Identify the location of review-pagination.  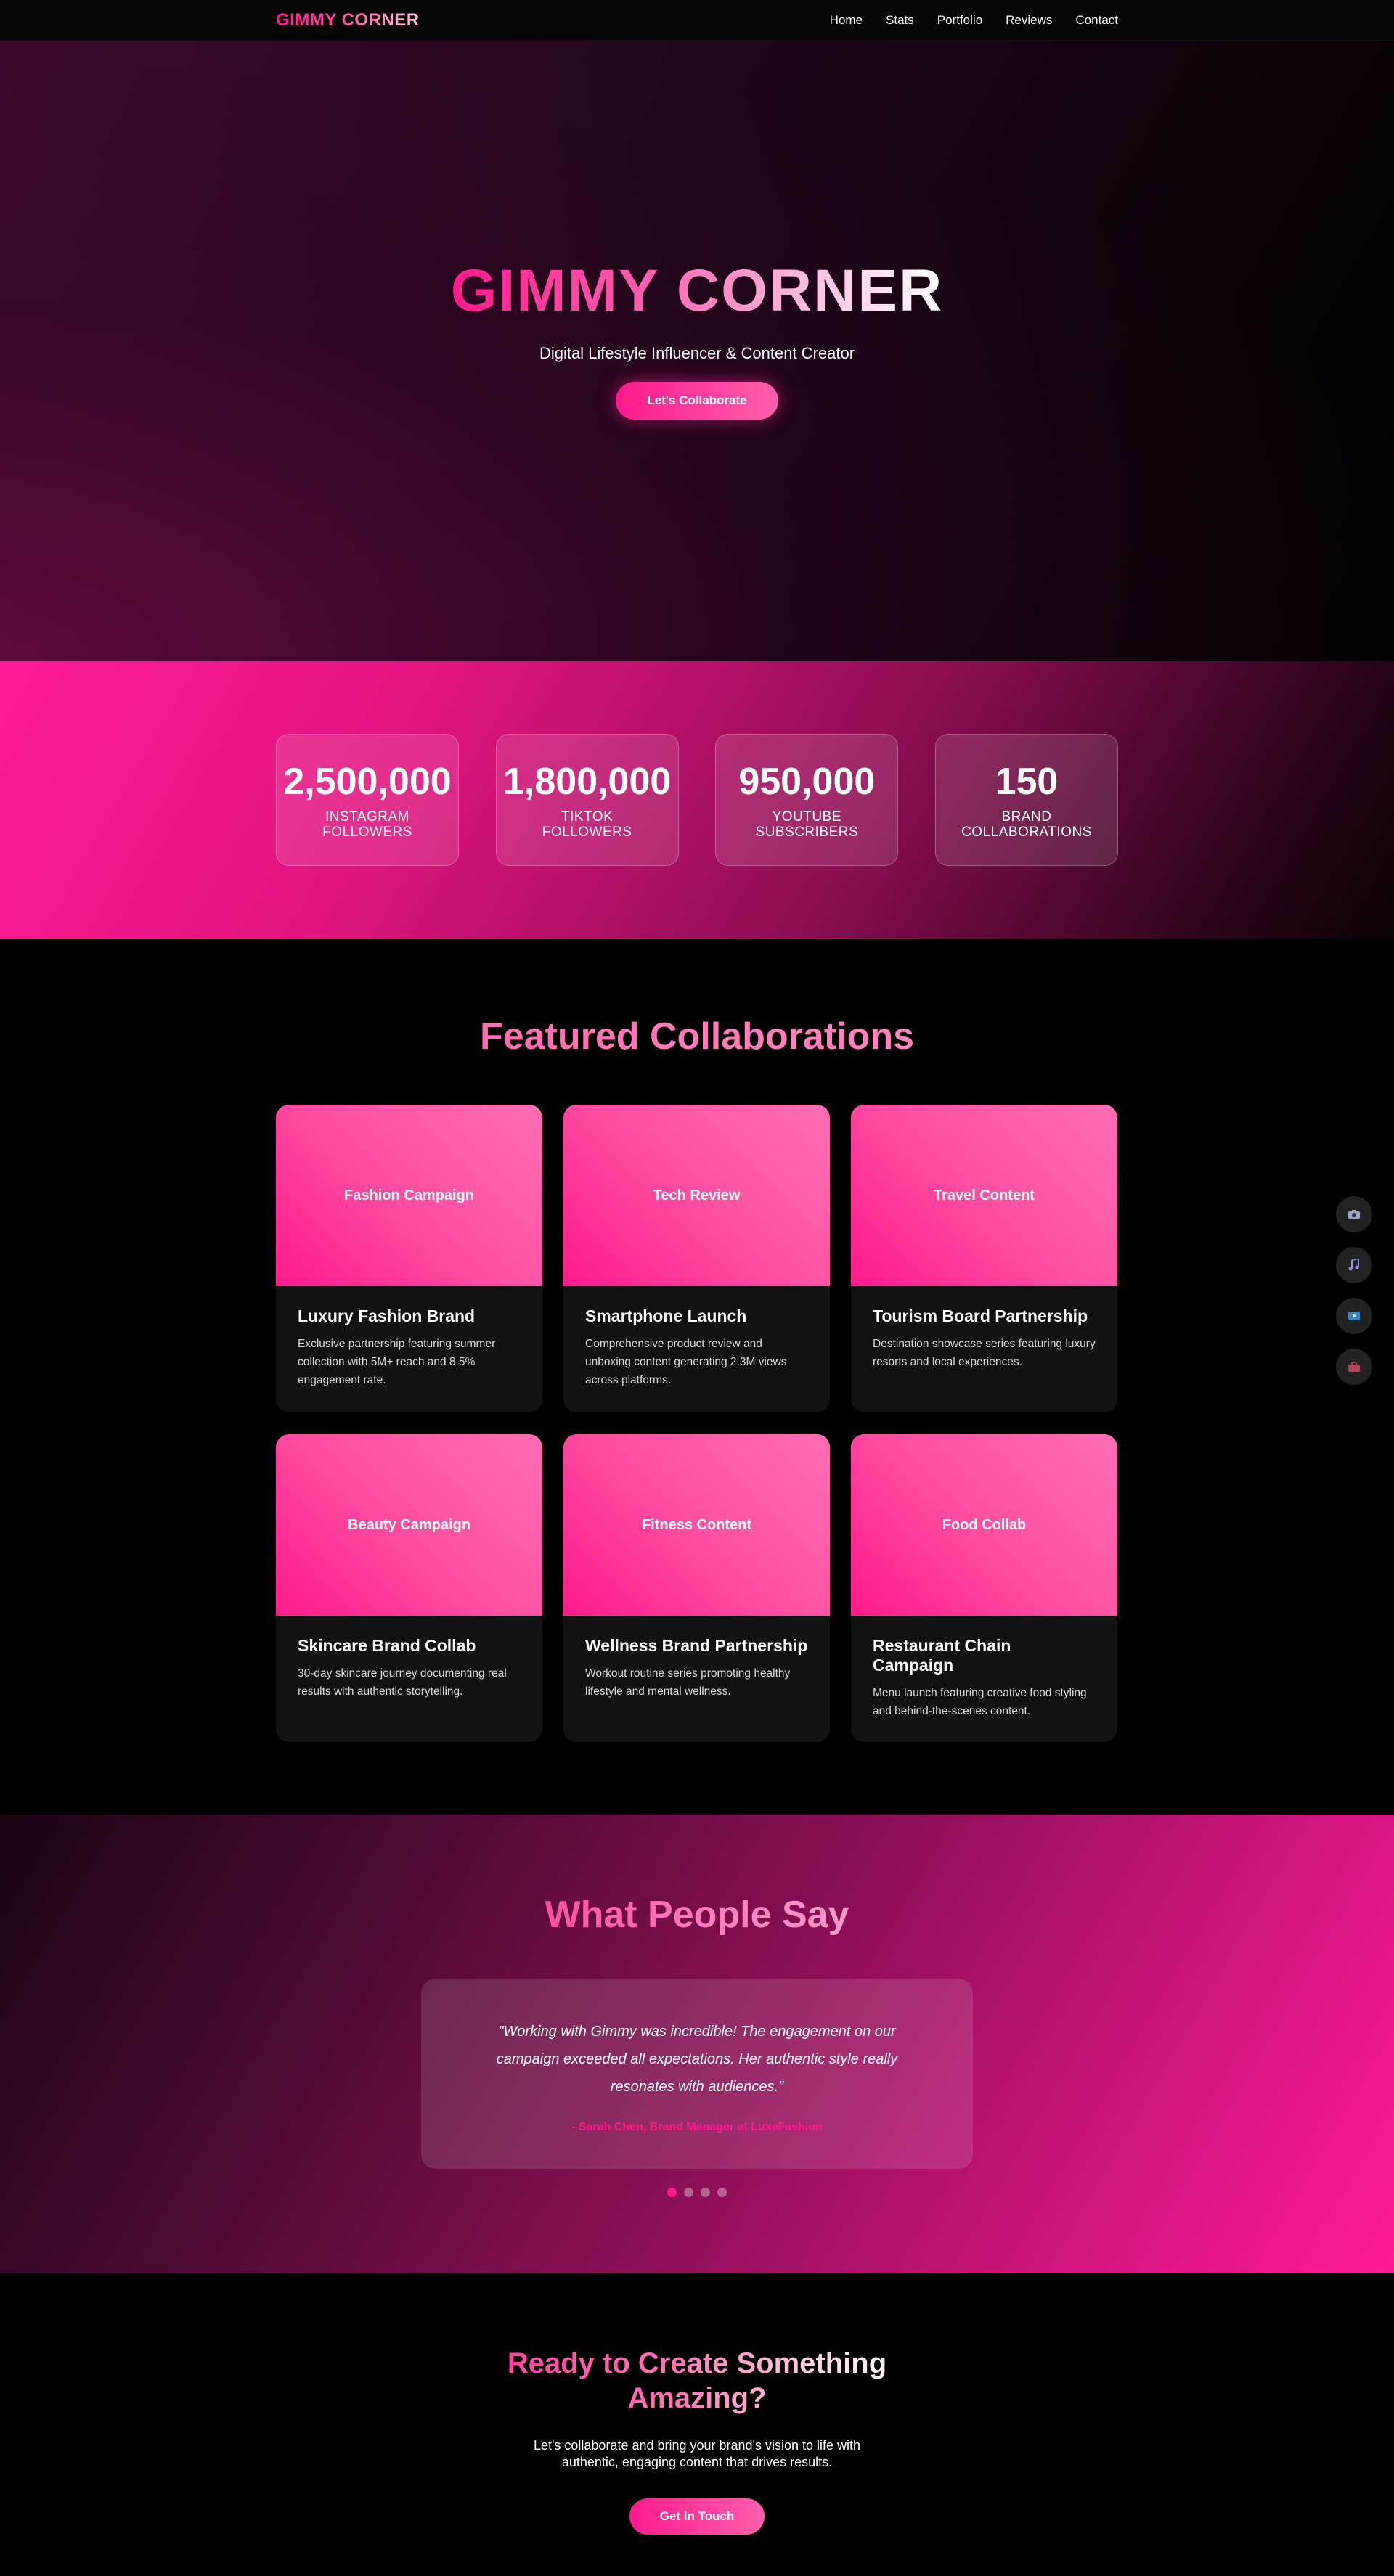
(697, 2193).